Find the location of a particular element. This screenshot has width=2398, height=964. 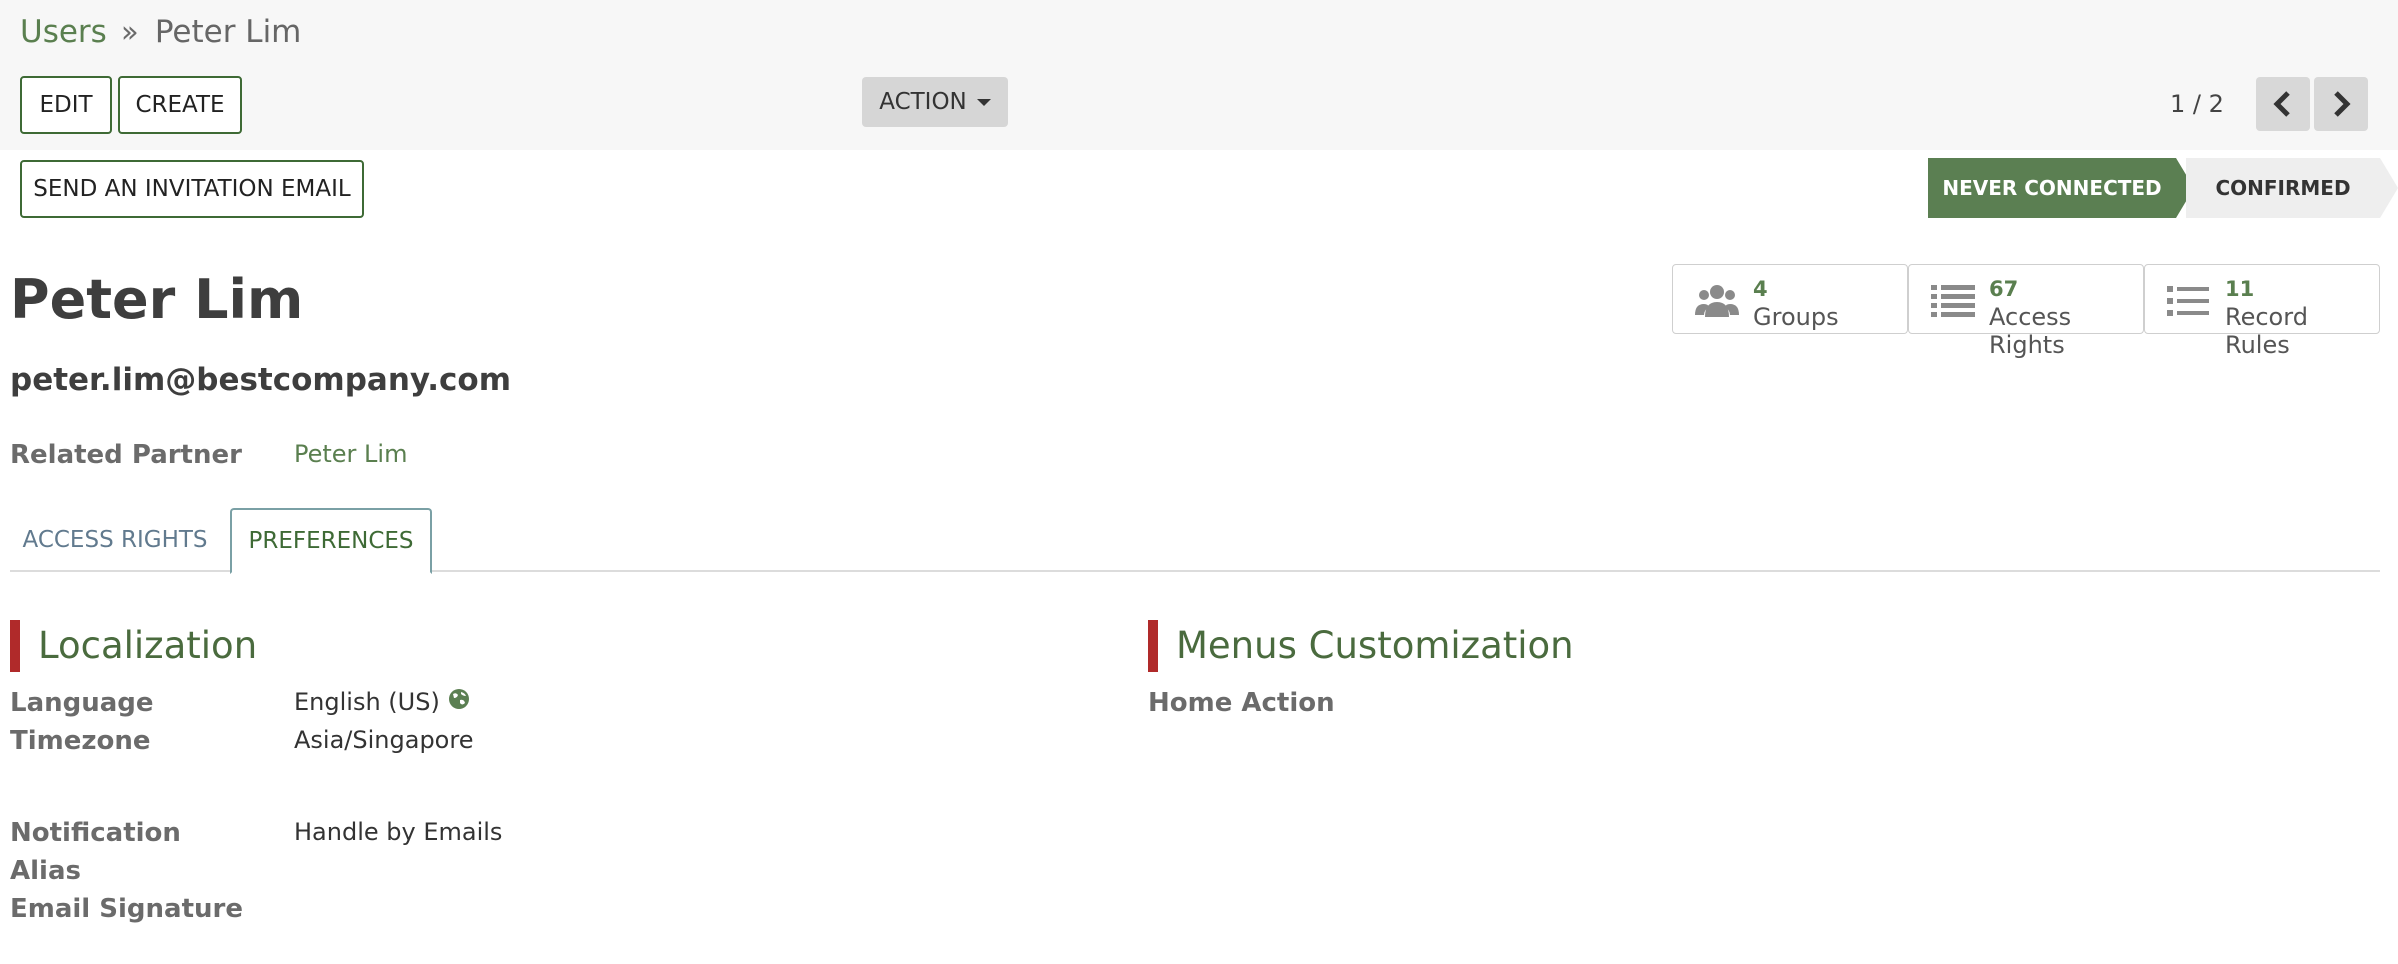

pager-value: 1 / 2 is located at coordinates (2197, 104).